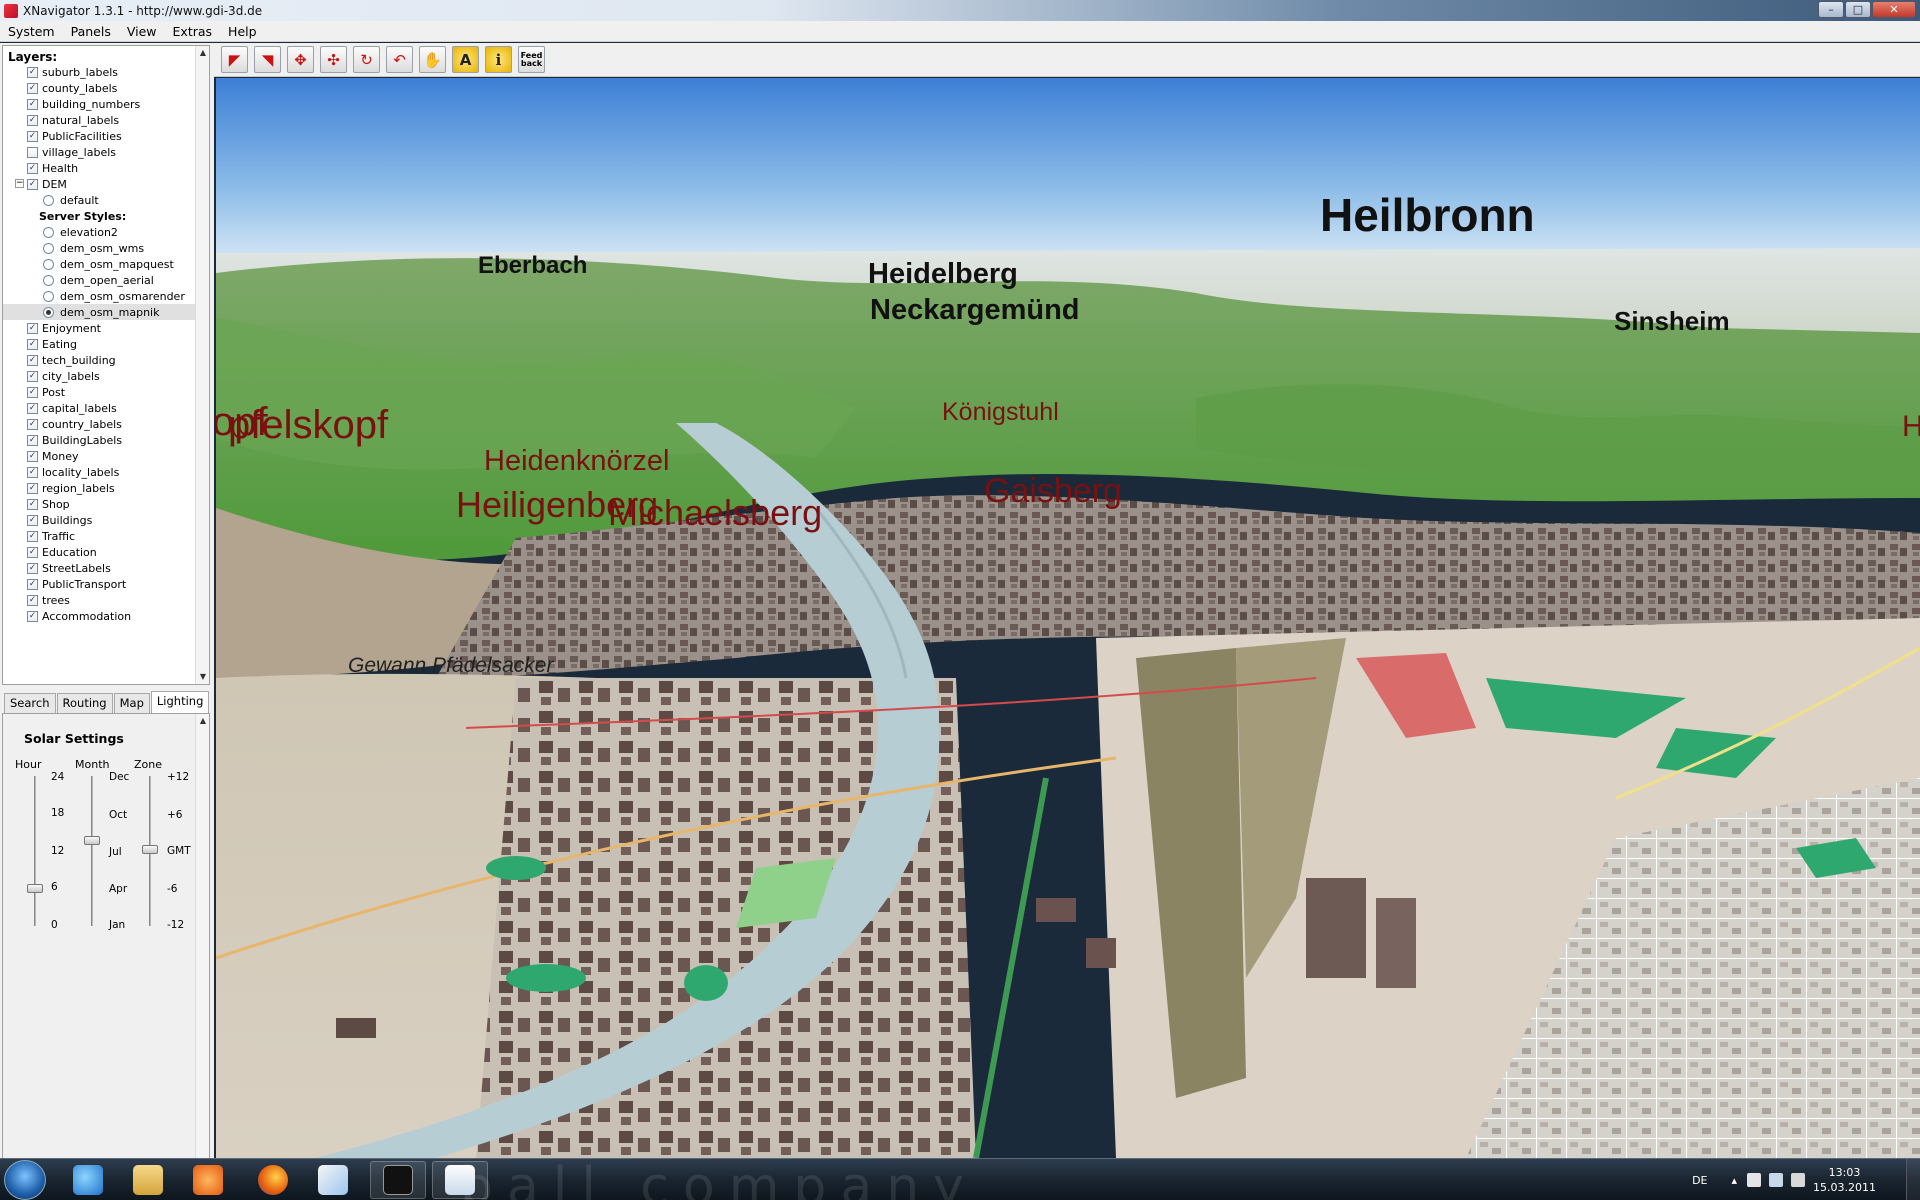  Describe the element at coordinates (308, 425) in the screenshot. I see `map-label-peak: pfelskopf` at that location.